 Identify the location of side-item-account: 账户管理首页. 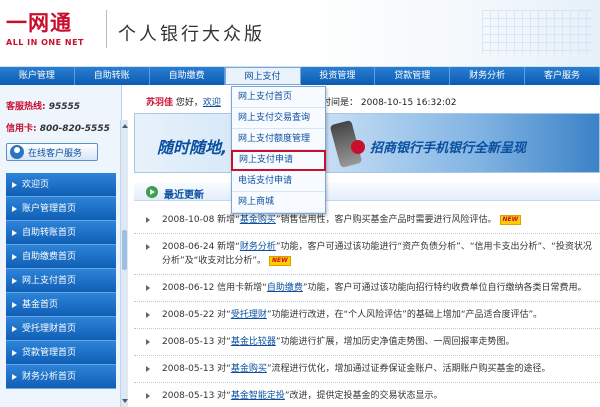
(61, 209).